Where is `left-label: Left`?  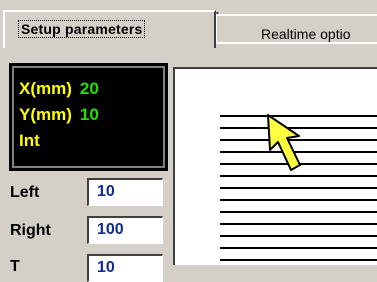 left-label: Left is located at coordinates (25, 192).